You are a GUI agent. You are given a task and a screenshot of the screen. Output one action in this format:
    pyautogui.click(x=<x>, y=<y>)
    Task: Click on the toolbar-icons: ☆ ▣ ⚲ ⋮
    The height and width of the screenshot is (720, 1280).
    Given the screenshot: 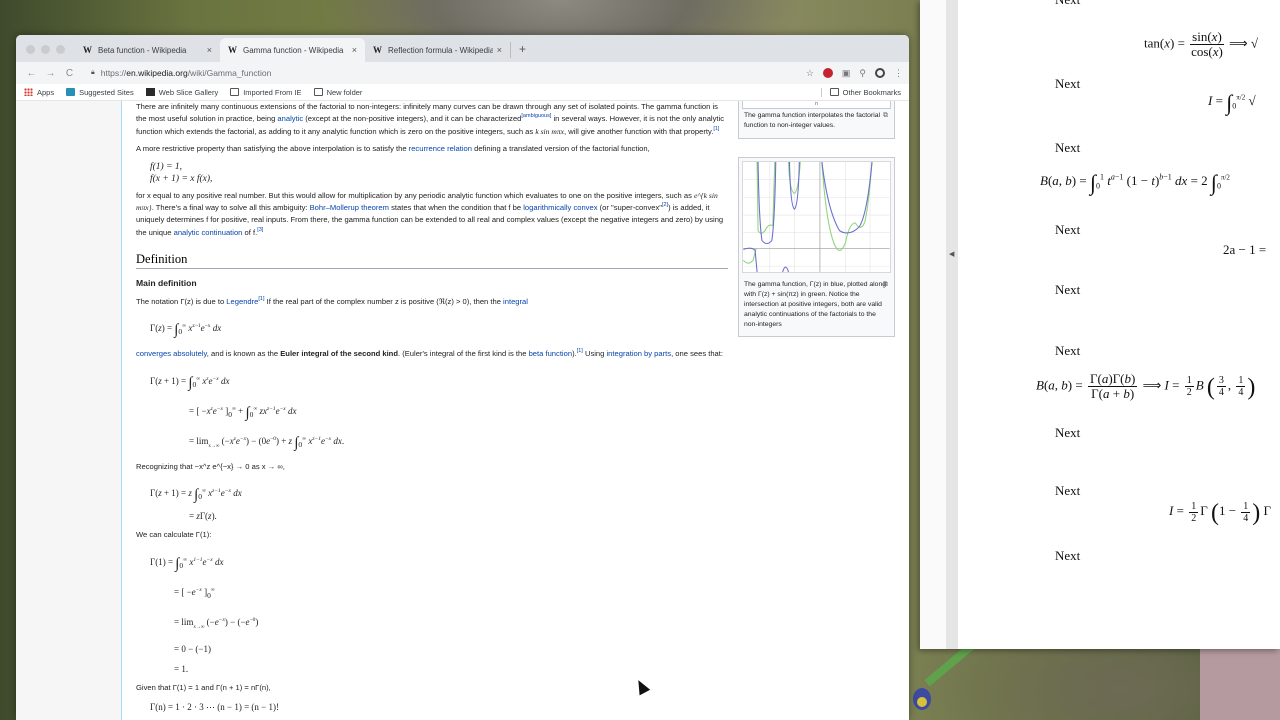 What is the action you would take?
    pyautogui.click(x=854, y=73)
    